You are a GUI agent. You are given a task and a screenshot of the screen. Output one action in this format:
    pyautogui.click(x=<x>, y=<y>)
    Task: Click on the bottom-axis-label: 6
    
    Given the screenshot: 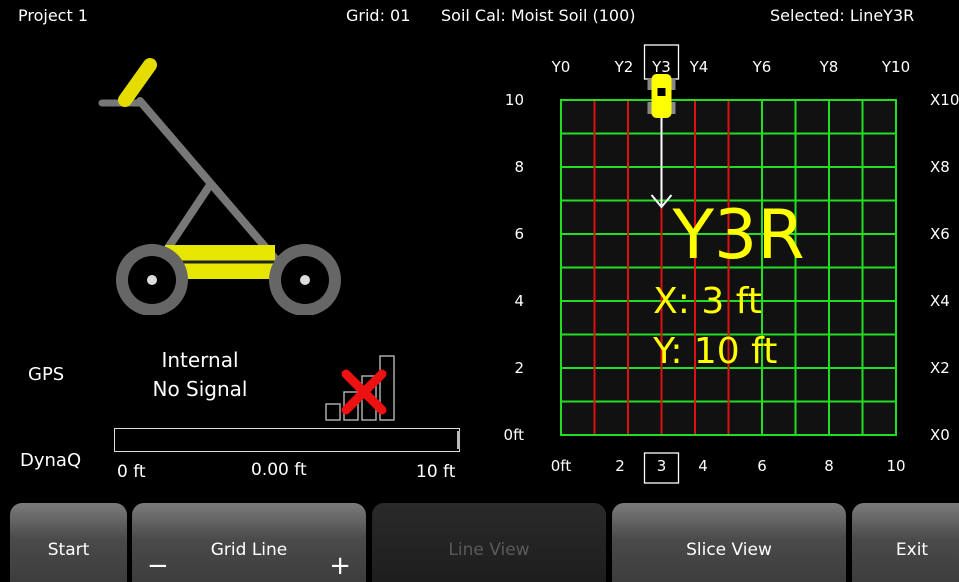 What is the action you would take?
    pyautogui.click(x=762, y=466)
    